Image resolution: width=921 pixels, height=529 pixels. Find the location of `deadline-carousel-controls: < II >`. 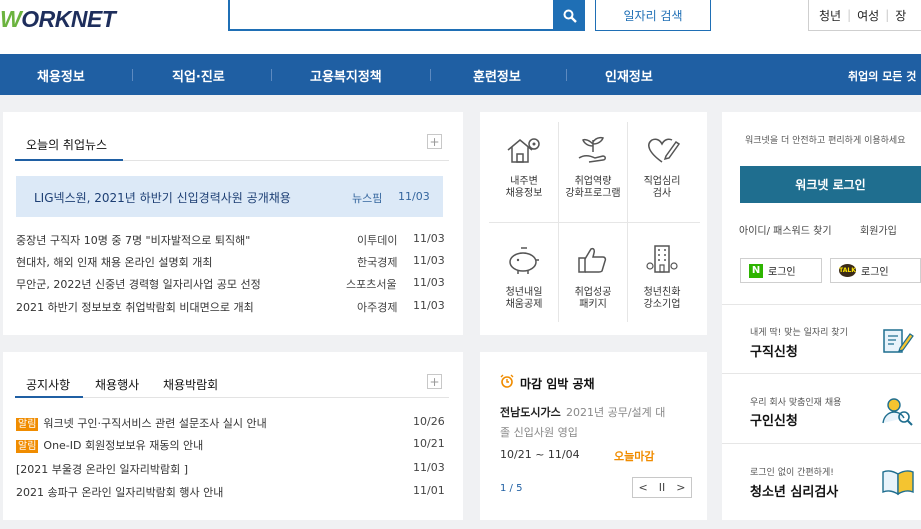

deadline-carousel-controls: < II > is located at coordinates (662, 487).